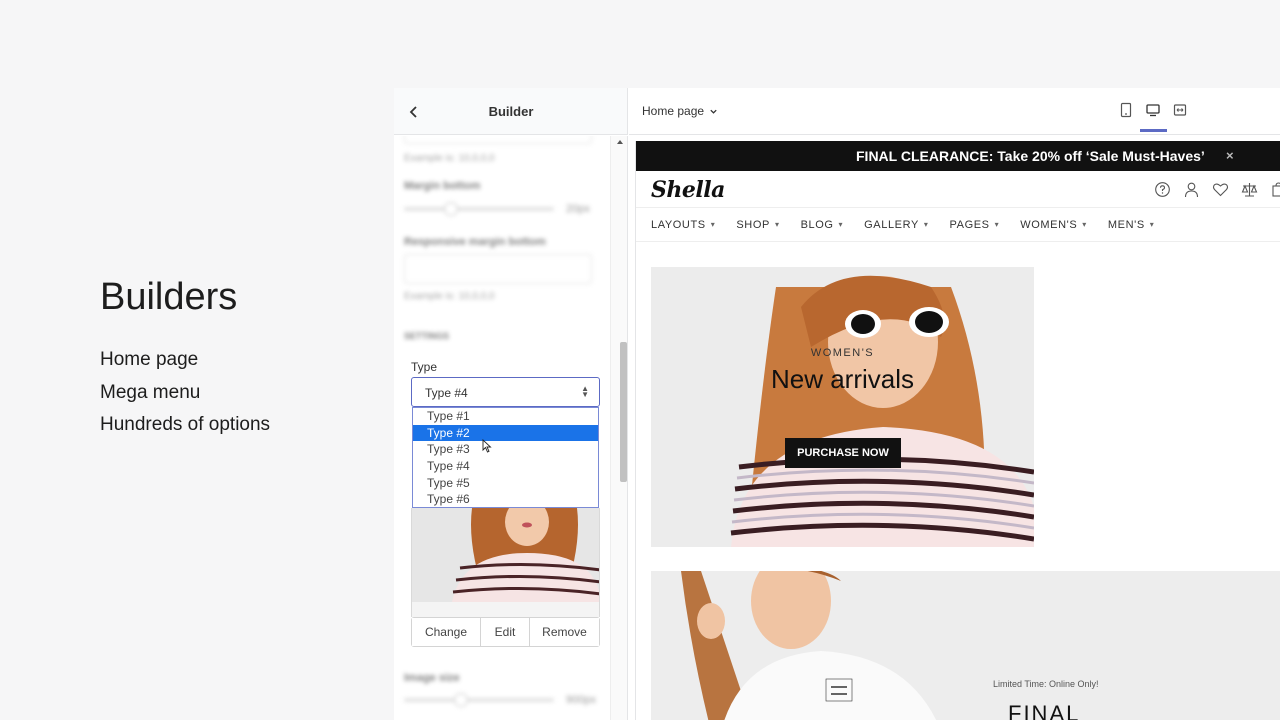 The height and width of the screenshot is (720, 1280). I want to click on tablet-icon, so click(1126, 110).